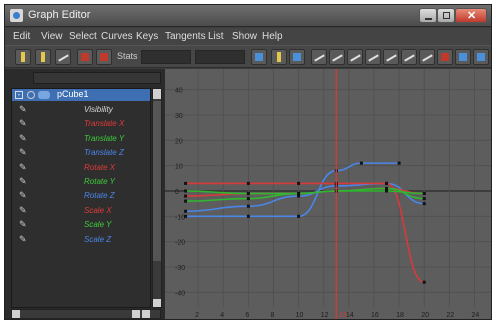 The height and width of the screenshot is (324, 496). Describe the element at coordinates (428, 15) in the screenshot. I see `minimize-button` at that location.